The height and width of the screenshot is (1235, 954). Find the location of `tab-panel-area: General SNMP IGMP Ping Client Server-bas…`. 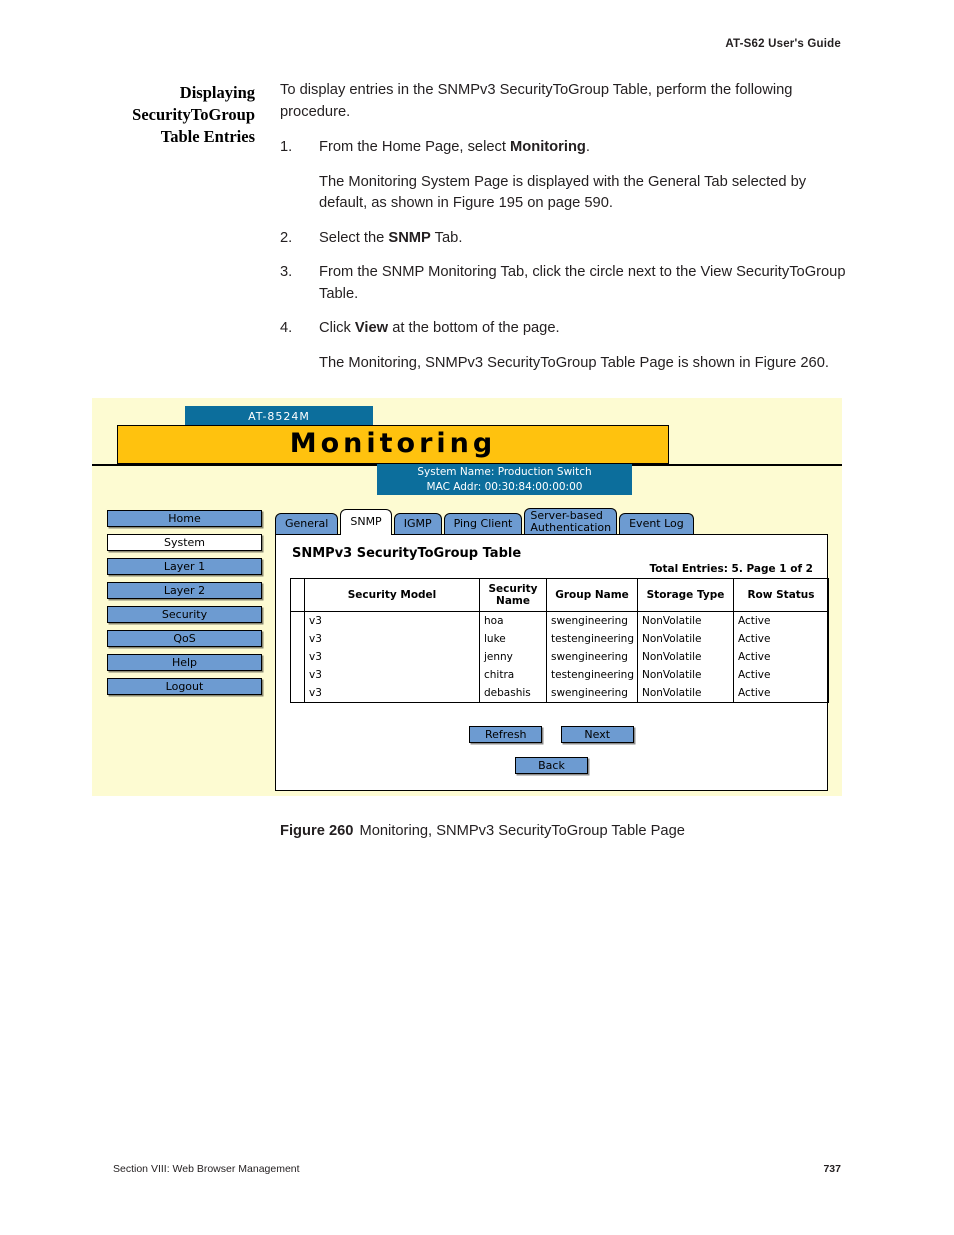

tab-panel-area: General SNMP IGMP Ping Client Server-bas… is located at coordinates (552, 649).